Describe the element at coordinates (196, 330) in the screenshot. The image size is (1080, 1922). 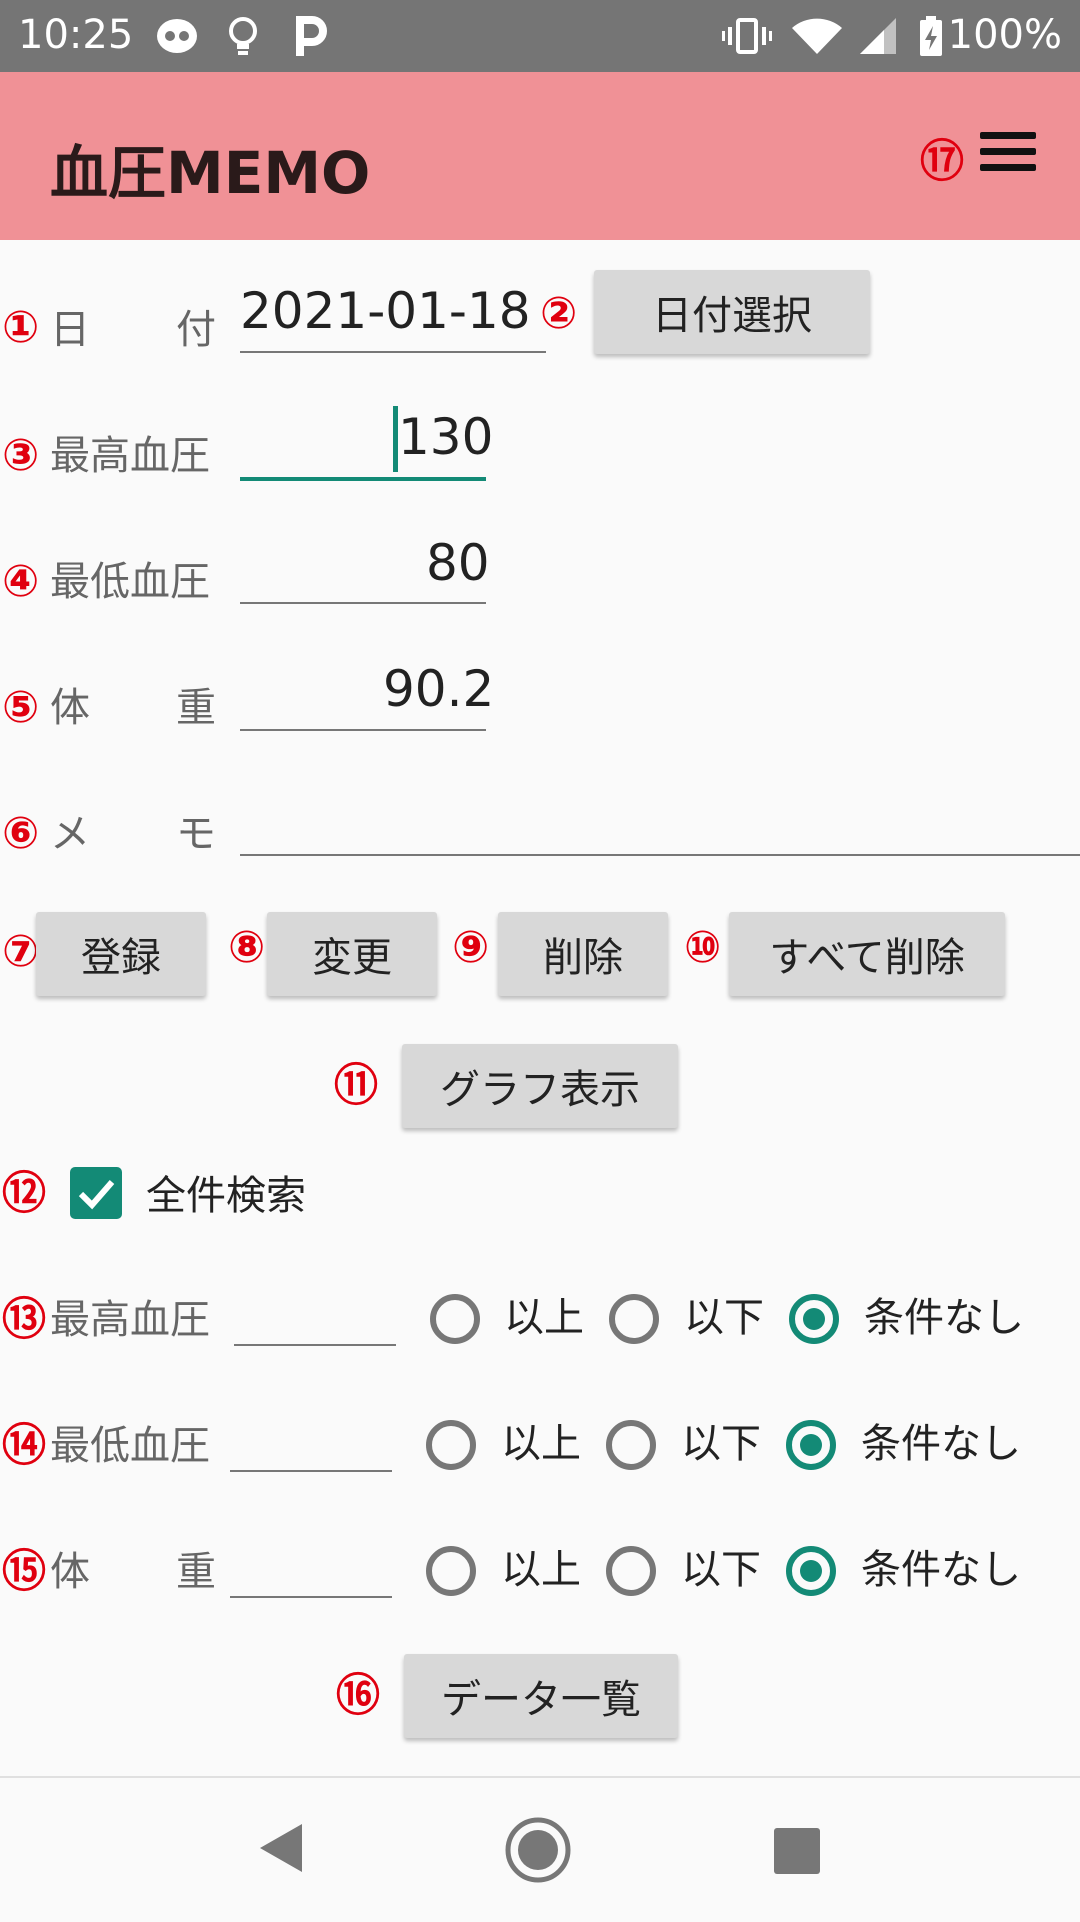
I see `date-label-b: 付` at that location.